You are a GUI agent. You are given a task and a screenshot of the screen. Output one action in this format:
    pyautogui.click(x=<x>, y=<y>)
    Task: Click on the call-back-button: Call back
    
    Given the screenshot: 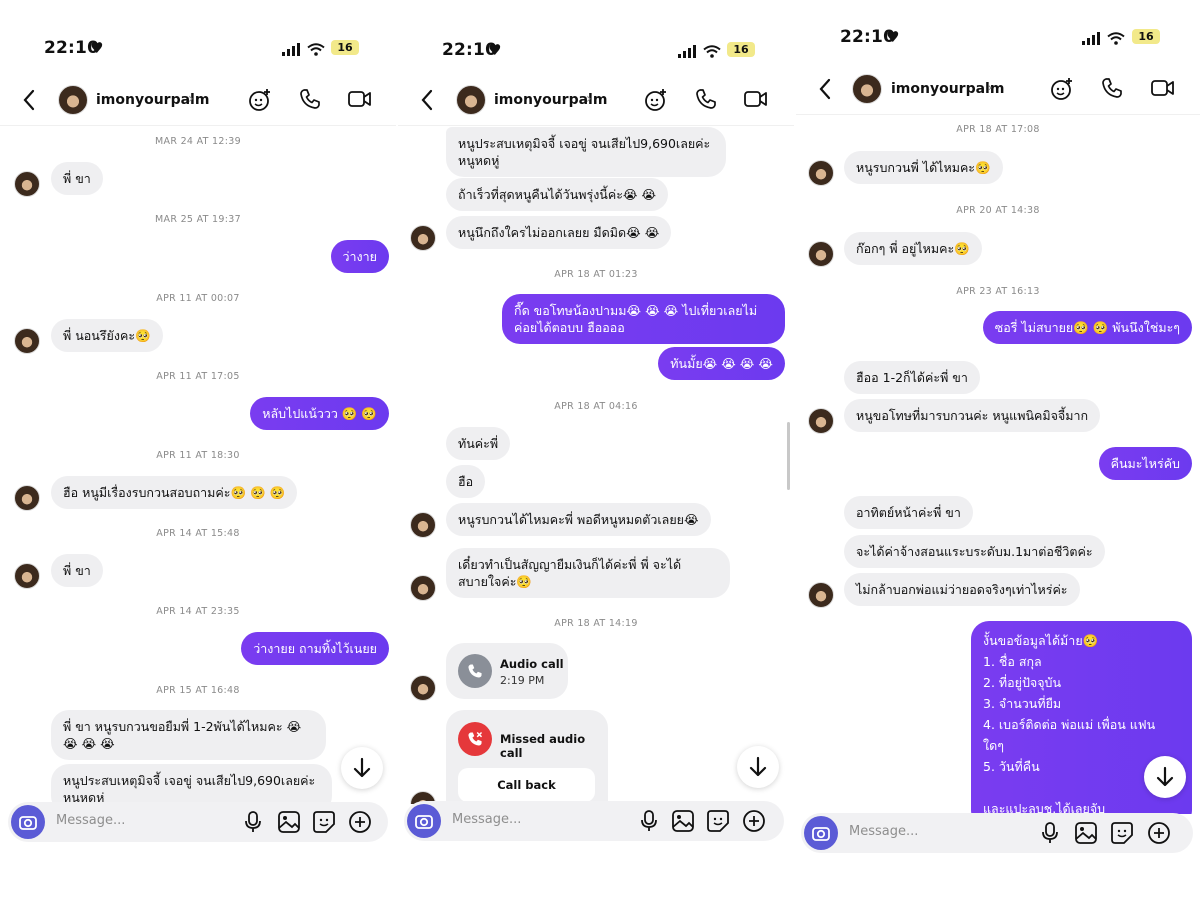 What is the action you would take?
    pyautogui.click(x=526, y=785)
    